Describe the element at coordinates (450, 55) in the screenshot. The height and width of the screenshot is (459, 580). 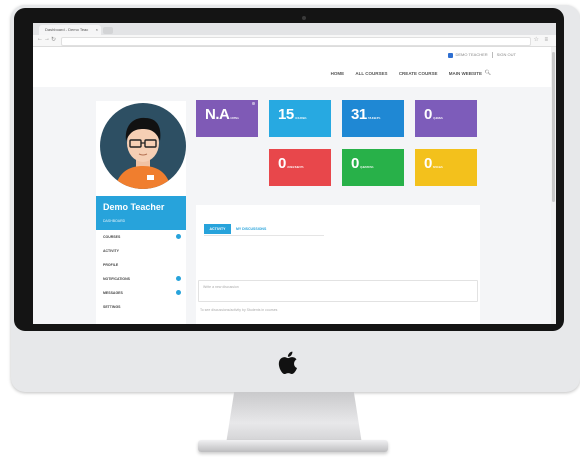
I see `user-icon` at that location.